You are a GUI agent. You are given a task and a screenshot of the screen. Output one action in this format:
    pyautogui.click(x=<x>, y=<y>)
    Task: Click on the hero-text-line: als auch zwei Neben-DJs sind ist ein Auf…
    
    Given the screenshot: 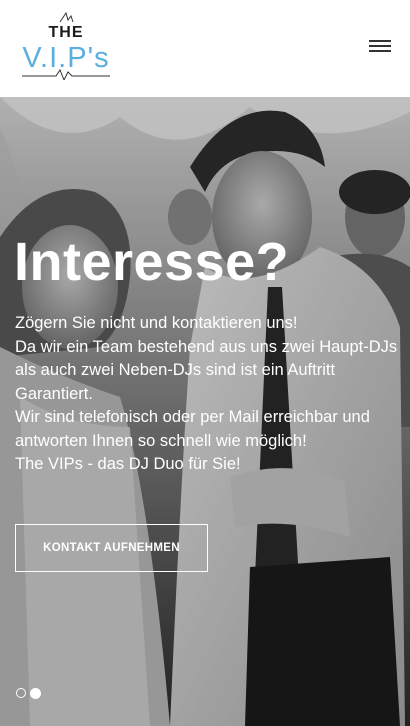 What is the action you would take?
    pyautogui.click(x=175, y=370)
    